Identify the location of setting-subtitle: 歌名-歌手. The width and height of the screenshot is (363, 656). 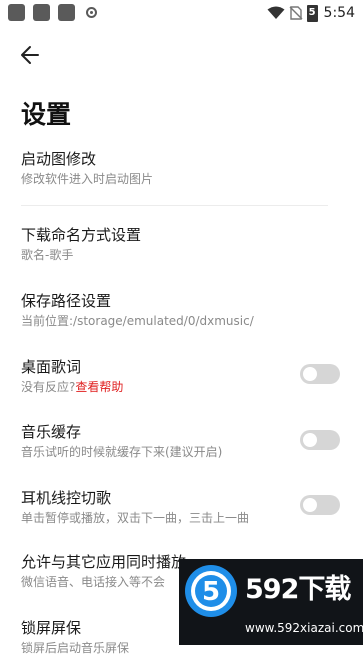
(47, 255).